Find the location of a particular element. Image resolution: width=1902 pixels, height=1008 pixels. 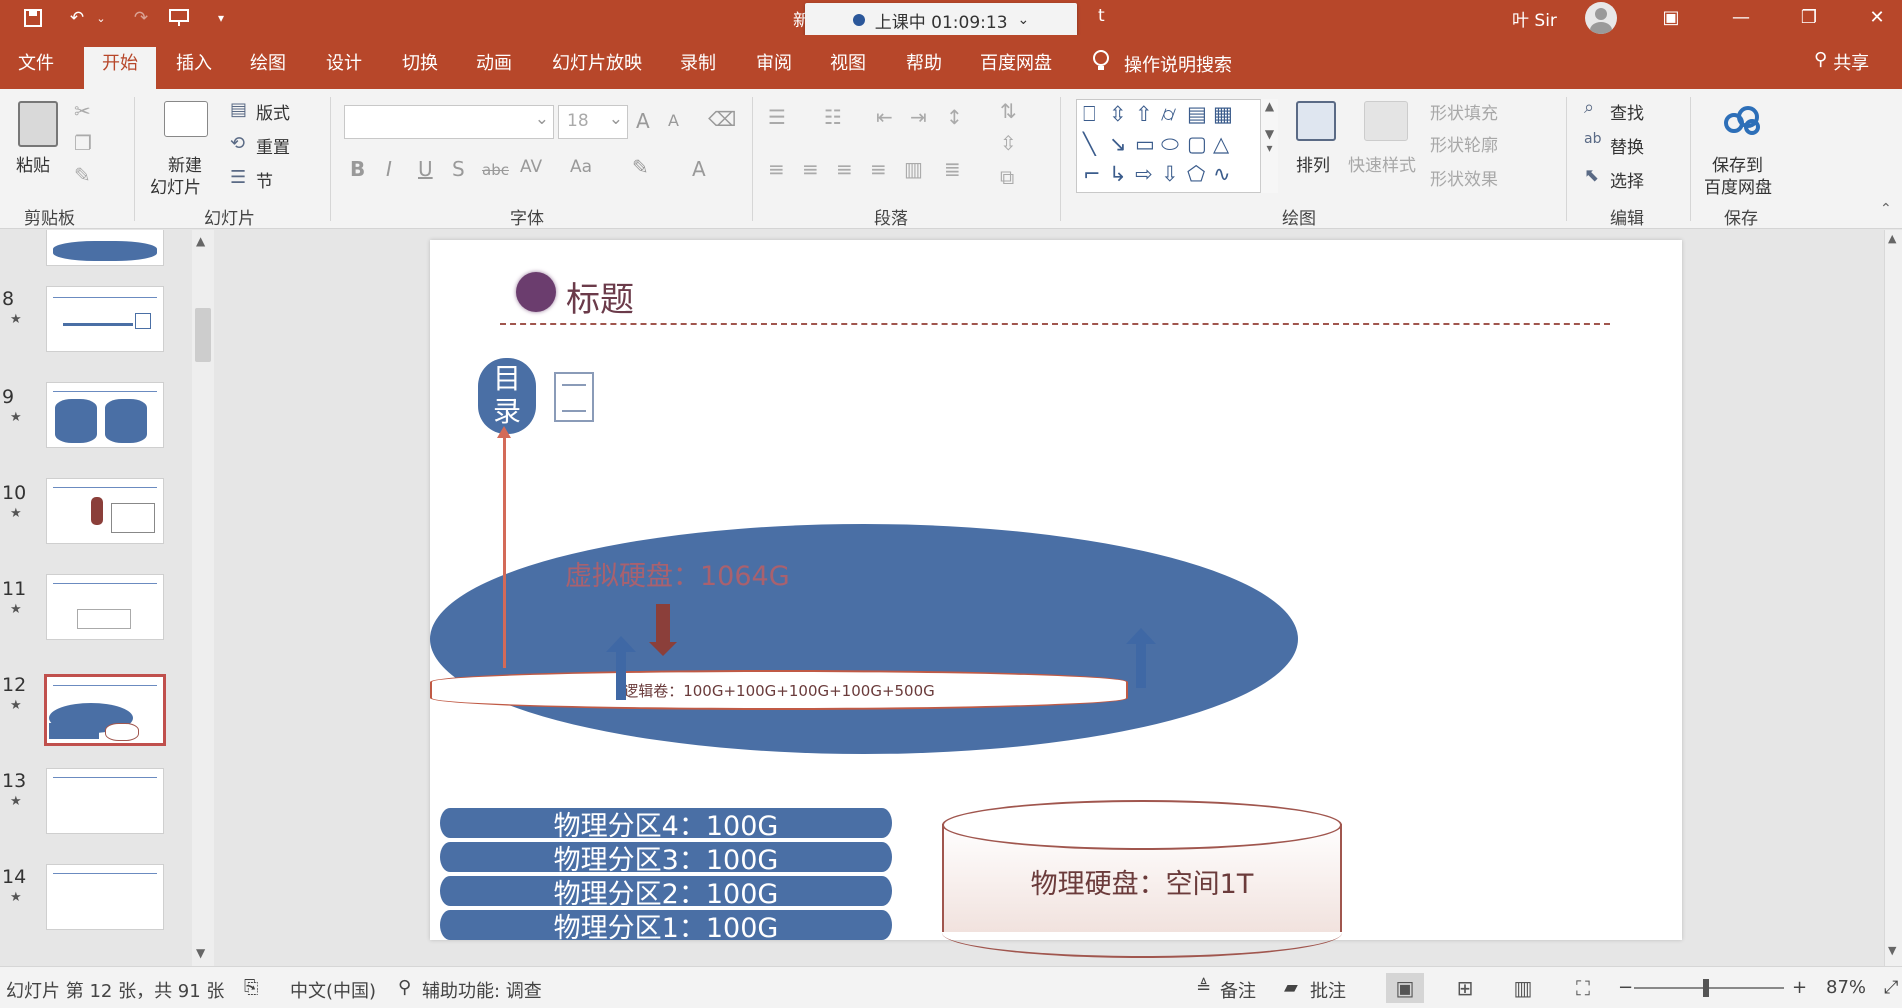

tab-insert: 插入 is located at coordinates (194, 62).